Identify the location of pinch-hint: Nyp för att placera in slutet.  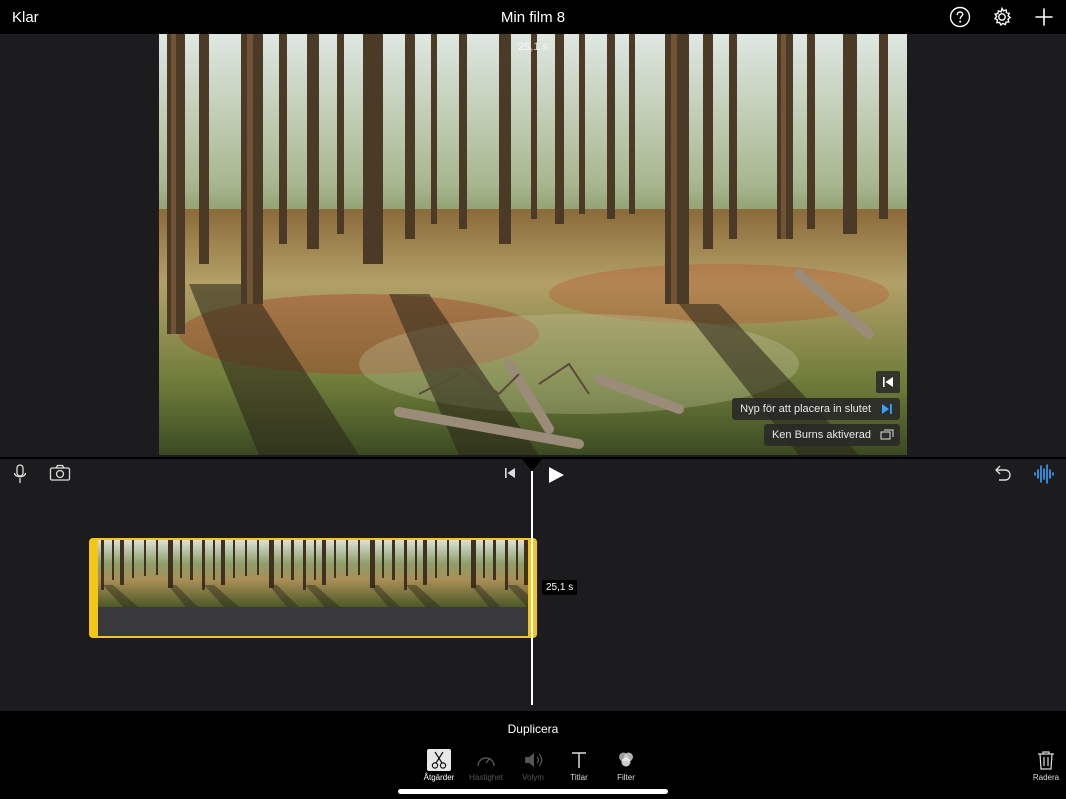
(816, 409).